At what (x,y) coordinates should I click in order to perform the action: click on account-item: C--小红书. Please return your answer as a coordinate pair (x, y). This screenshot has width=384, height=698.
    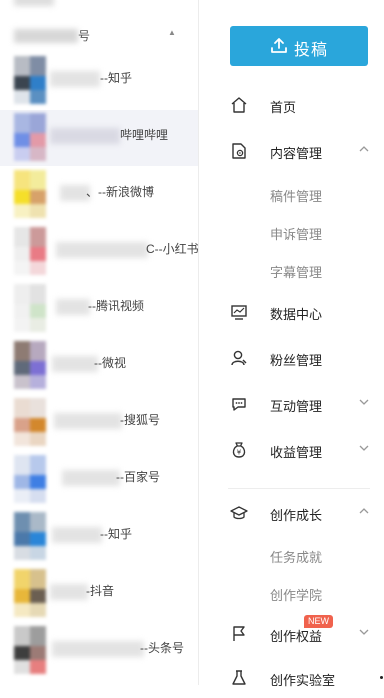
    Looking at the image, I should click on (99, 252).